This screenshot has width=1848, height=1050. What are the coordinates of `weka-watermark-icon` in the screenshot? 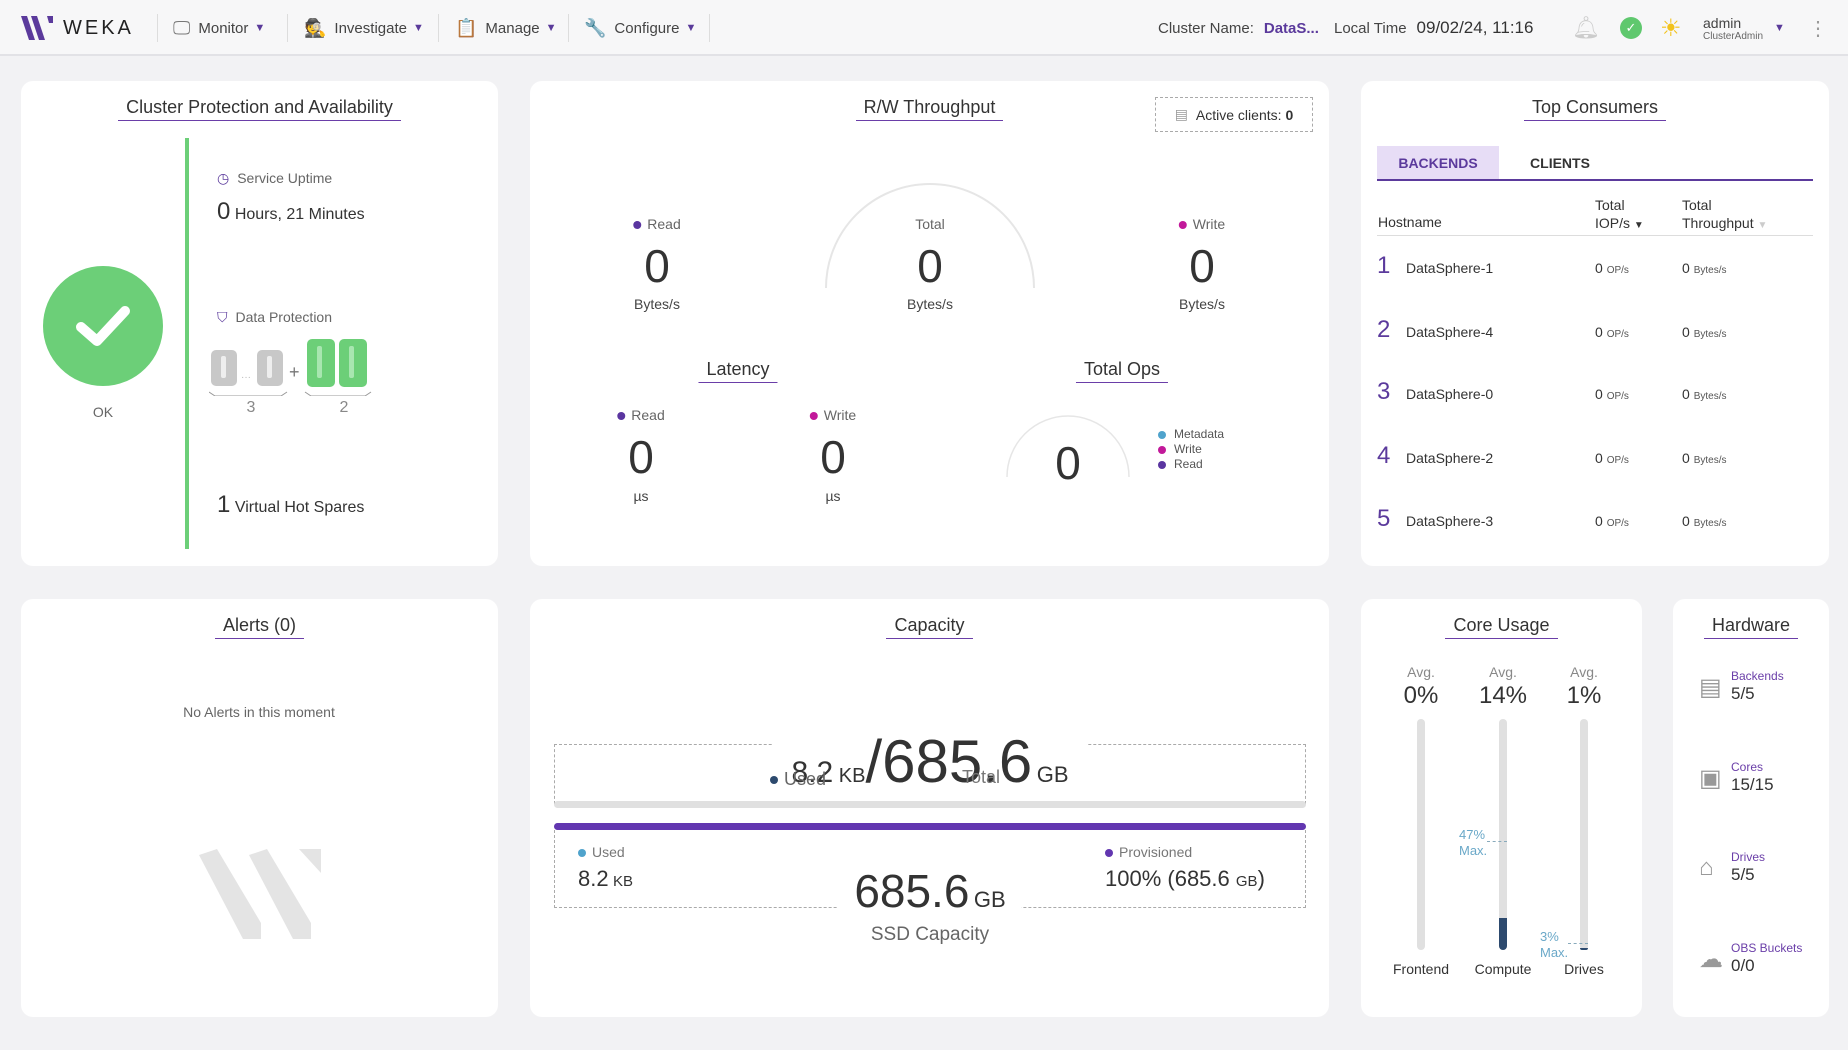 It's located at (260, 894).